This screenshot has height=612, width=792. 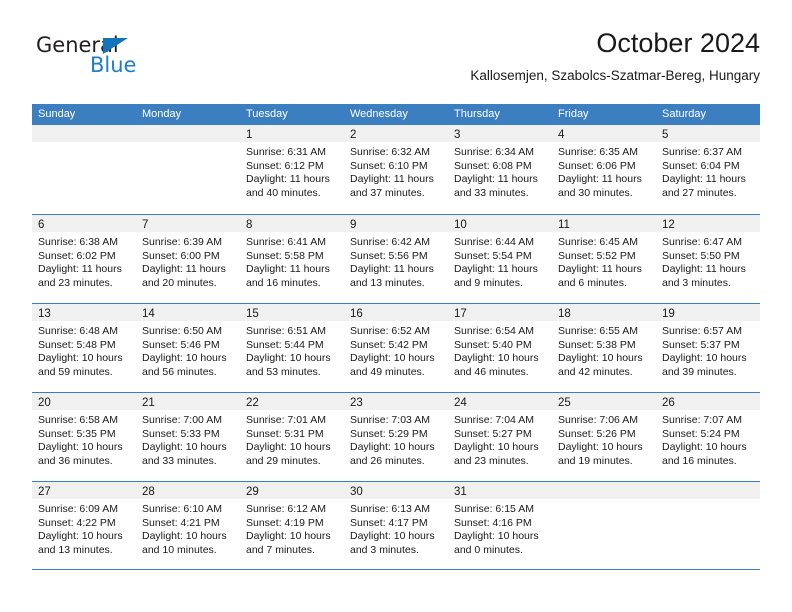 I want to click on day-number: 26, so click(x=668, y=403).